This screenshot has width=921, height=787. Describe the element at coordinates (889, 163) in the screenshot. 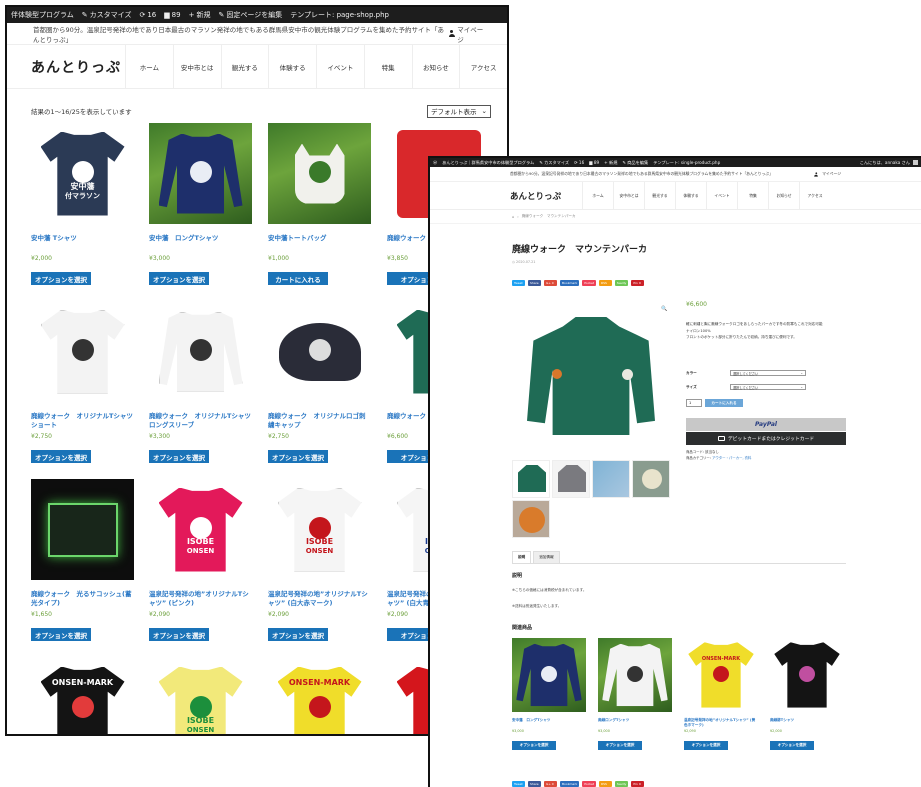

I see `account-menu: こんにちは、annaka さん` at that location.